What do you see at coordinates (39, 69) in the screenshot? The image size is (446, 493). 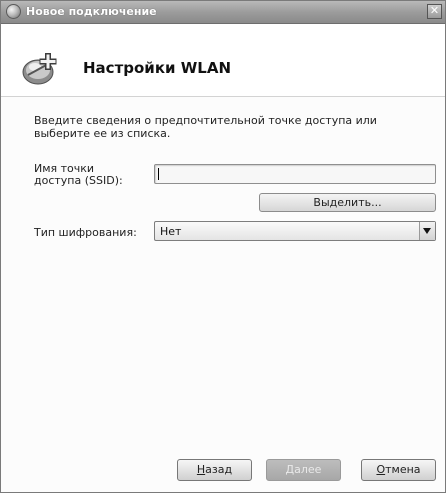 I see `network-connection-plus-icon` at bounding box center [39, 69].